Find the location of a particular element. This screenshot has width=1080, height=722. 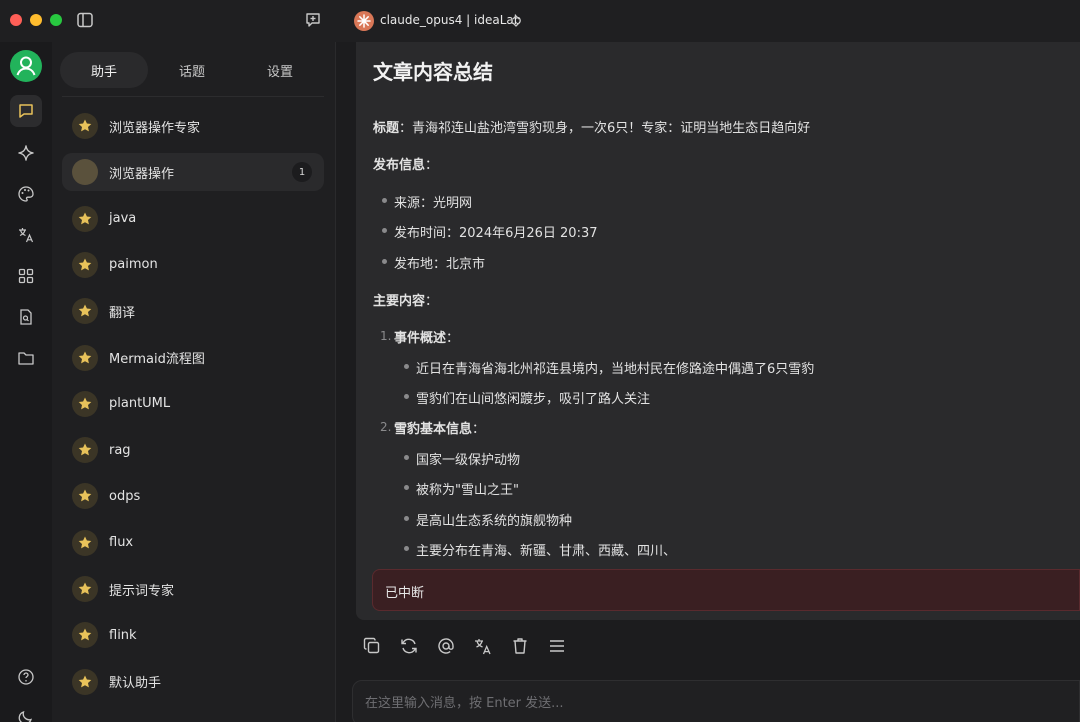

interrupted-notice: 已中断 is located at coordinates (726, 590).